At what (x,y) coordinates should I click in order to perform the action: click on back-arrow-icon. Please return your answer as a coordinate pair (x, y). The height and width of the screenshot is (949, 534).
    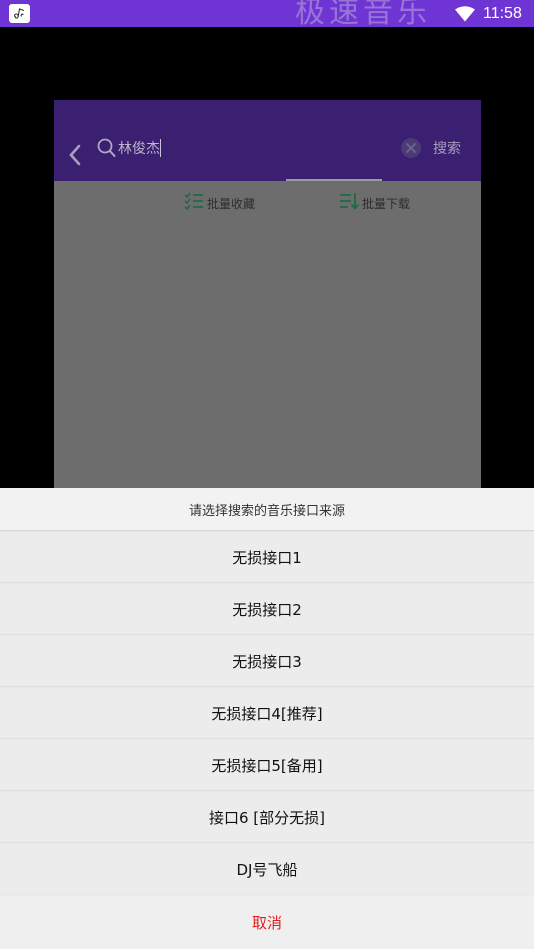
    Looking at the image, I should click on (75, 157).